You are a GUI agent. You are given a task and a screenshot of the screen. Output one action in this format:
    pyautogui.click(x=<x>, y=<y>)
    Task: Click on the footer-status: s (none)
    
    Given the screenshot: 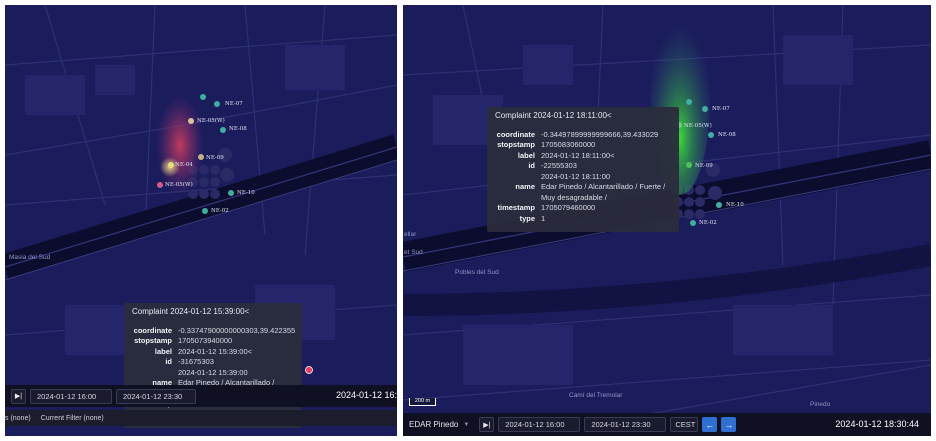 What is the action you would take?
    pyautogui.click(x=18, y=418)
    